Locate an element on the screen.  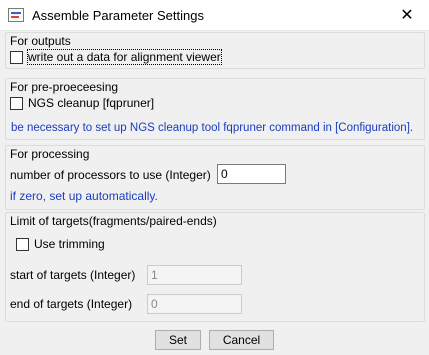
use-trimming-checkbox-row: Use trimming is located at coordinates (60, 244).